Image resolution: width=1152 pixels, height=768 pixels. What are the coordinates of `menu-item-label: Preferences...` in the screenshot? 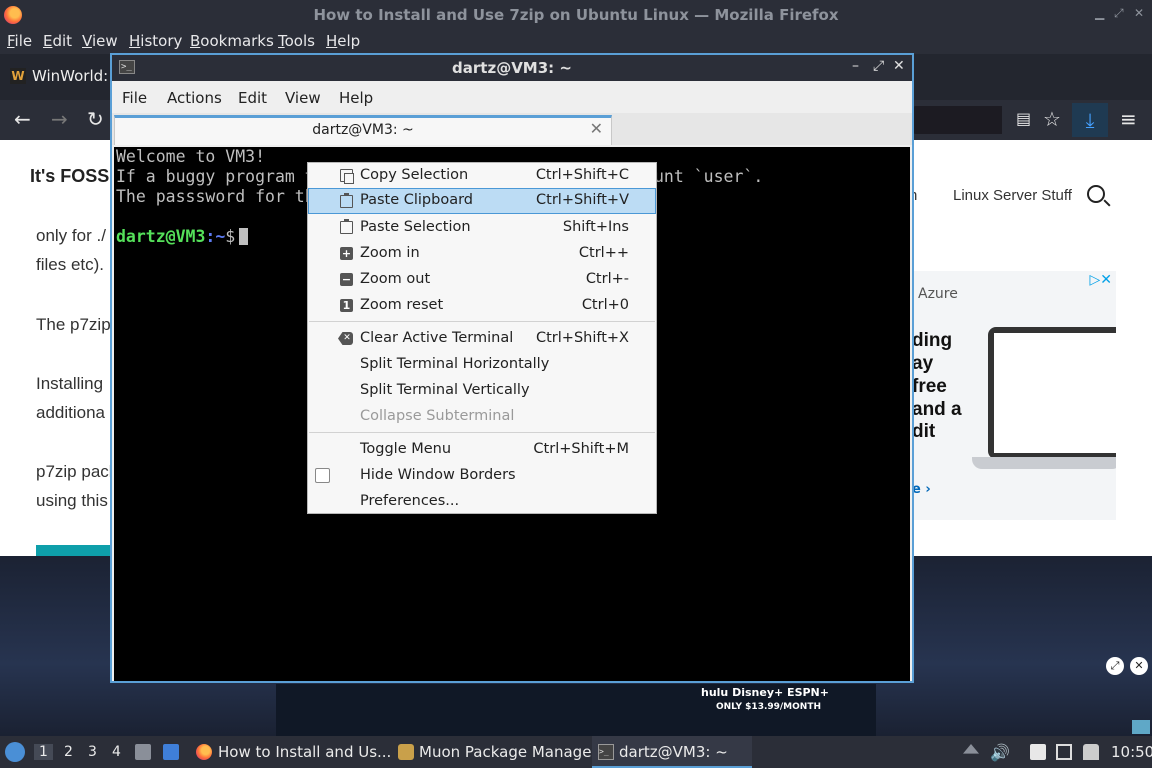 It's located at (410, 501).